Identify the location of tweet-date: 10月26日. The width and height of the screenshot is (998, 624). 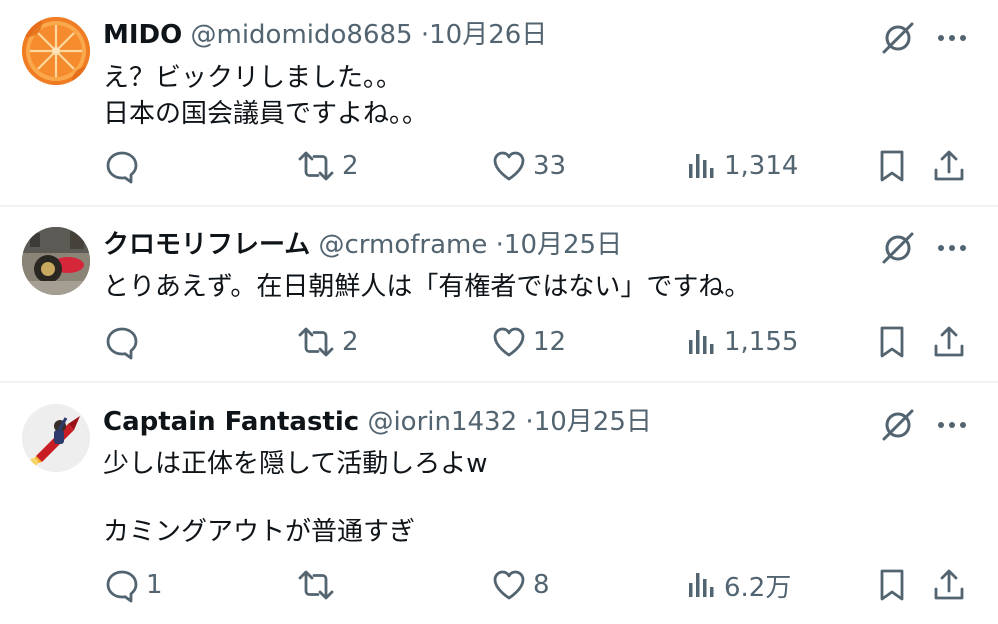
(488, 35).